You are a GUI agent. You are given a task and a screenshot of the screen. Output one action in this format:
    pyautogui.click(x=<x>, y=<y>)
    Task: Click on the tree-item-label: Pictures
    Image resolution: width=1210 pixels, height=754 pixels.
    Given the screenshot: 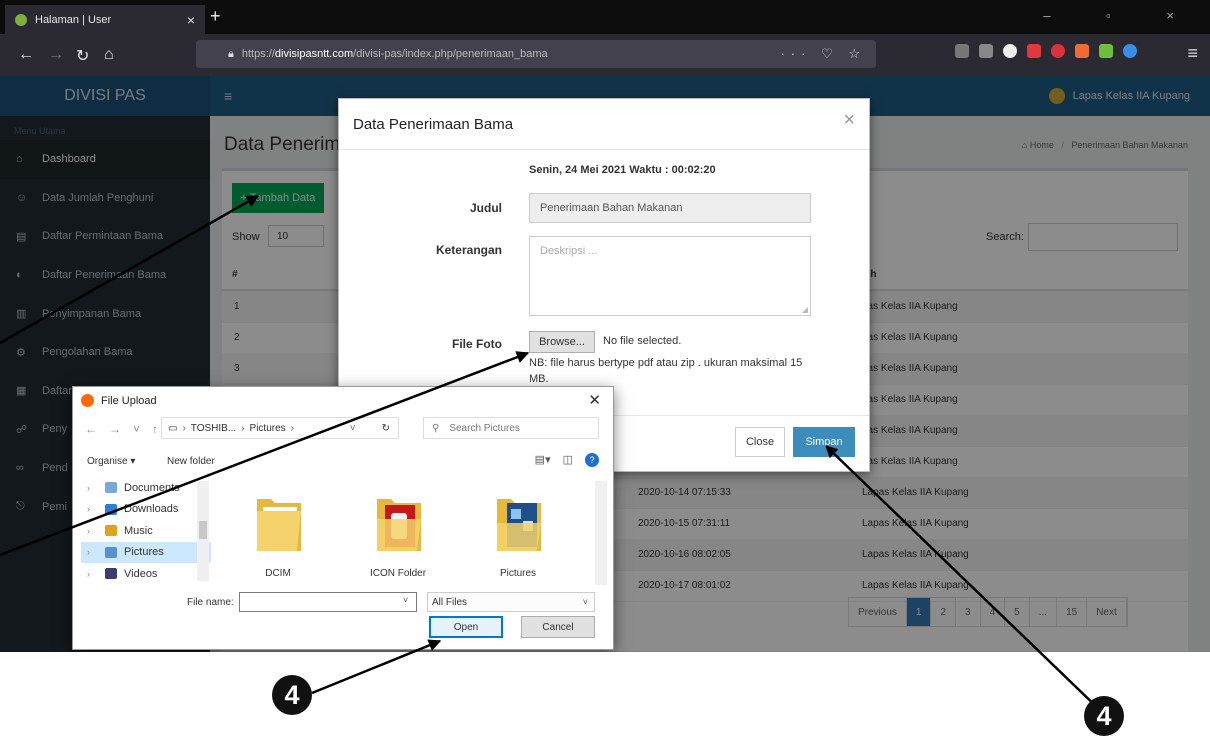 What is the action you would take?
    pyautogui.click(x=144, y=552)
    